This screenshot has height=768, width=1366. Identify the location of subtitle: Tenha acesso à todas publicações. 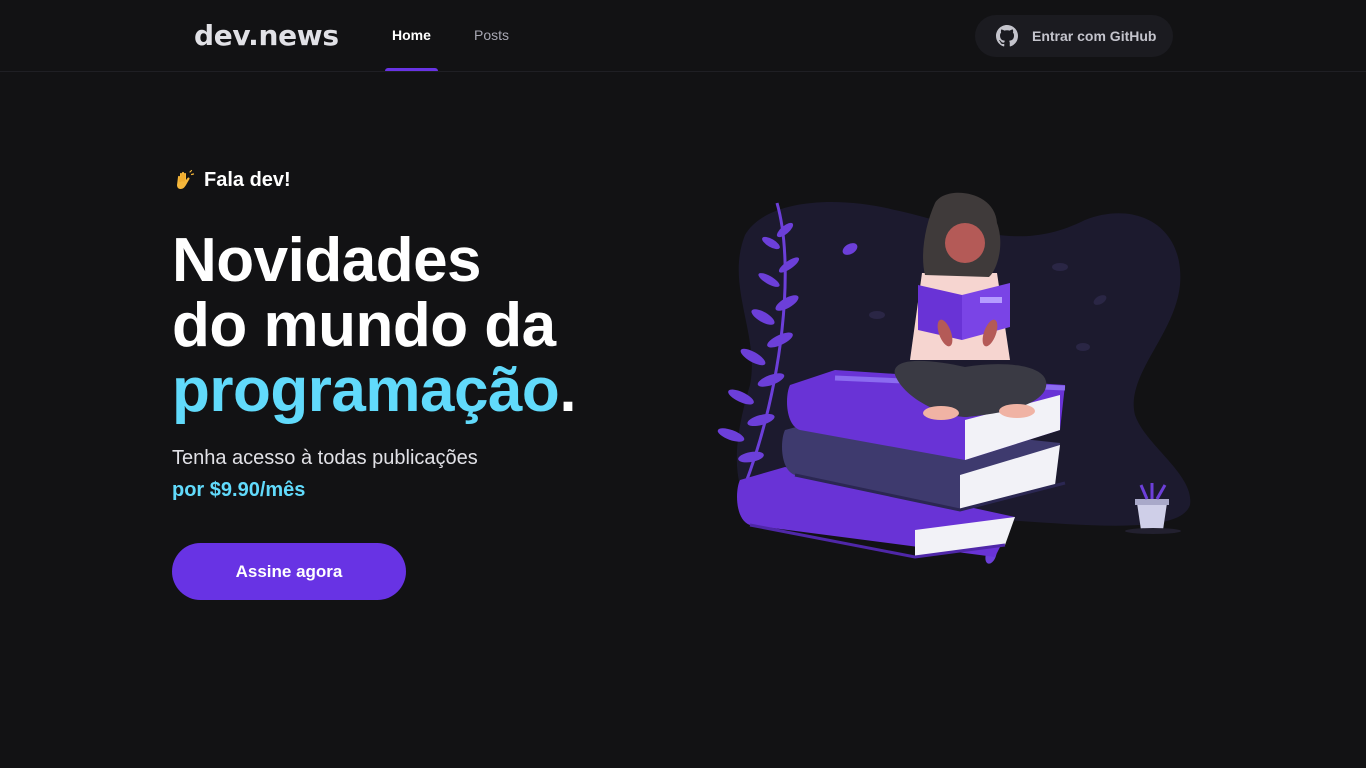
(325, 458).